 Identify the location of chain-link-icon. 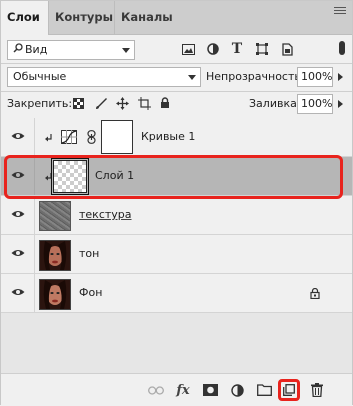
(91, 138).